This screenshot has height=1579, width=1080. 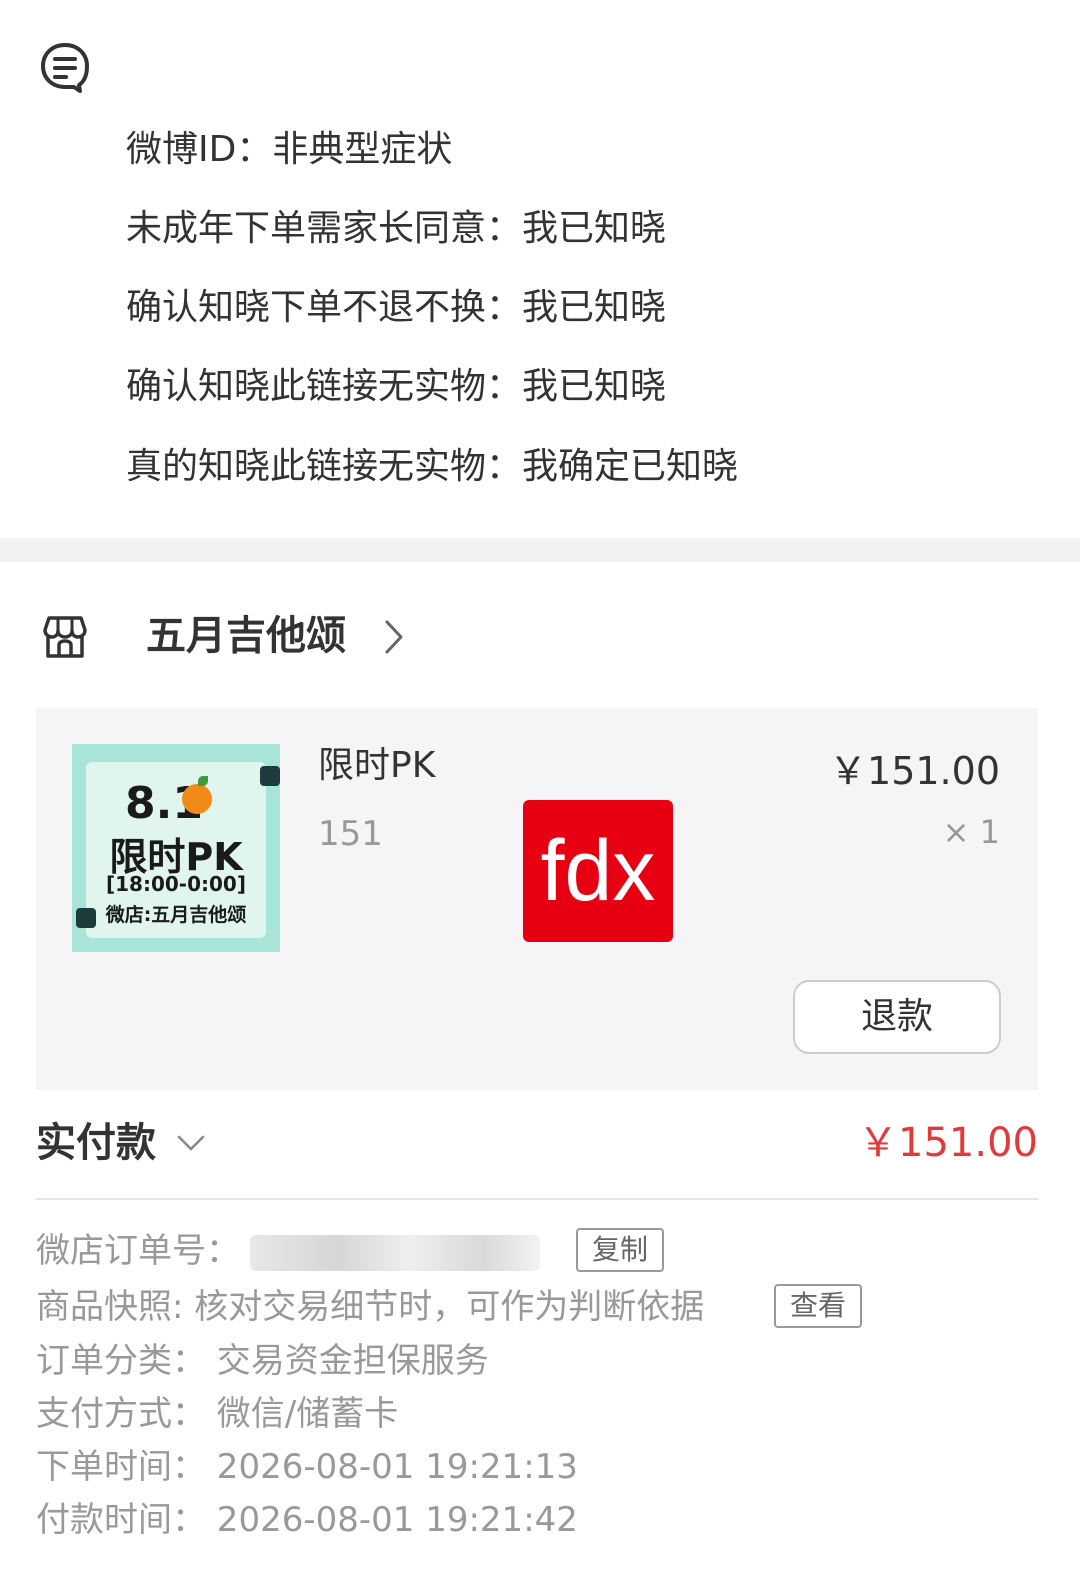 What do you see at coordinates (914, 771) in the screenshot?
I see `item-price: ￥151.00` at bounding box center [914, 771].